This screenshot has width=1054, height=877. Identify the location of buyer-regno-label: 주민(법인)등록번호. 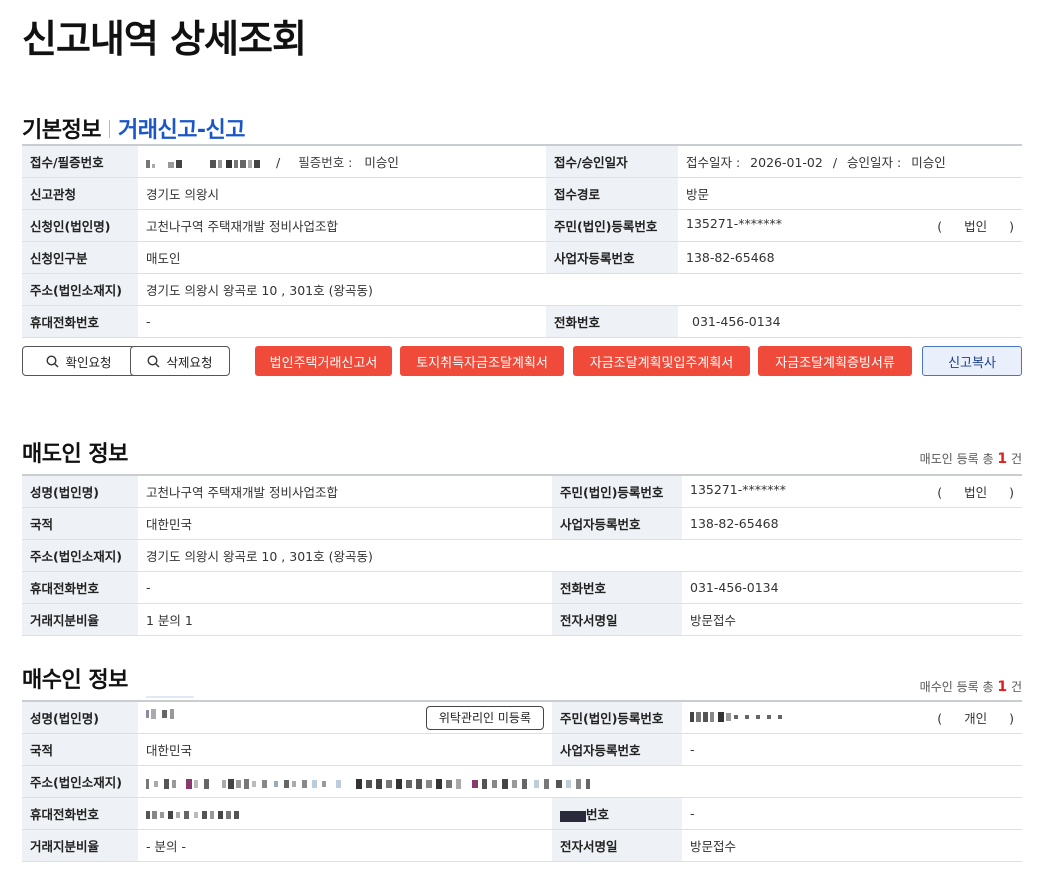
(617, 717).